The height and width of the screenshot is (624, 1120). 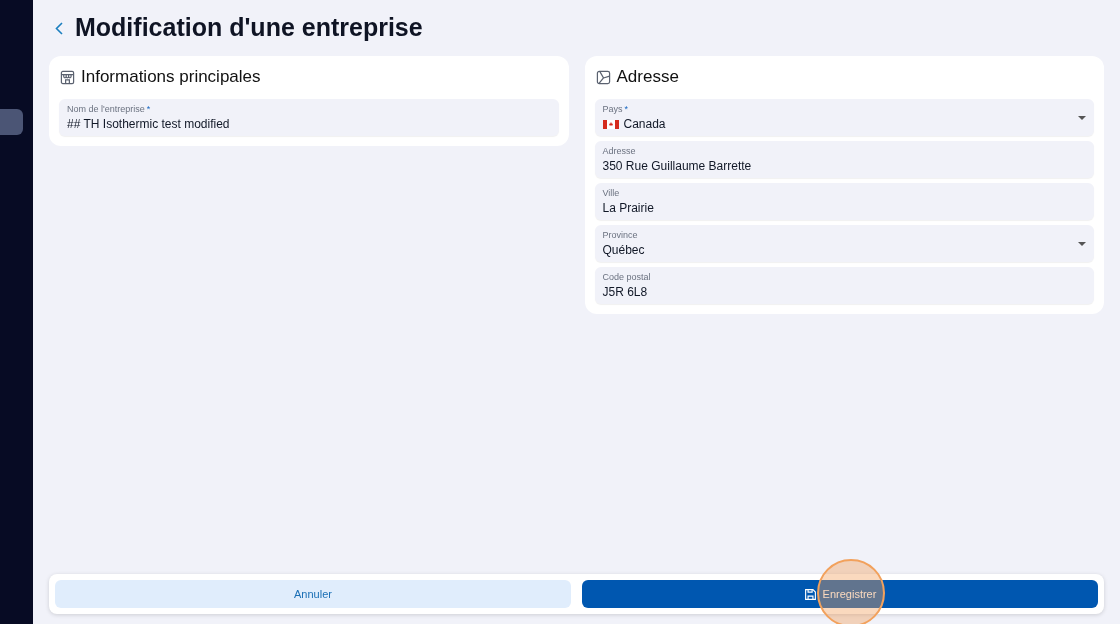 What do you see at coordinates (626, 277) in the screenshot?
I see `field-label: Code postal` at bounding box center [626, 277].